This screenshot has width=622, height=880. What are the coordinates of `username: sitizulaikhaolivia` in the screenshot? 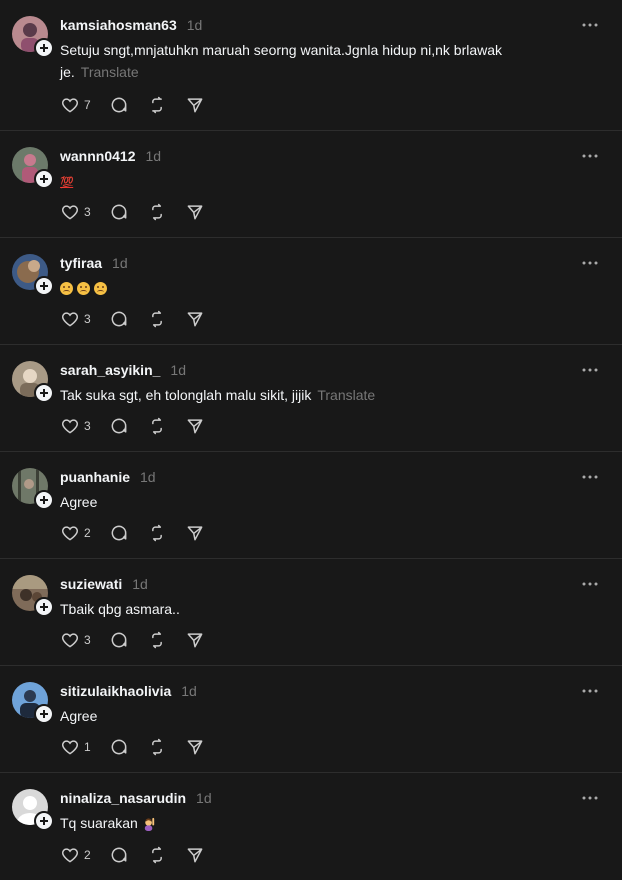 It's located at (115, 691).